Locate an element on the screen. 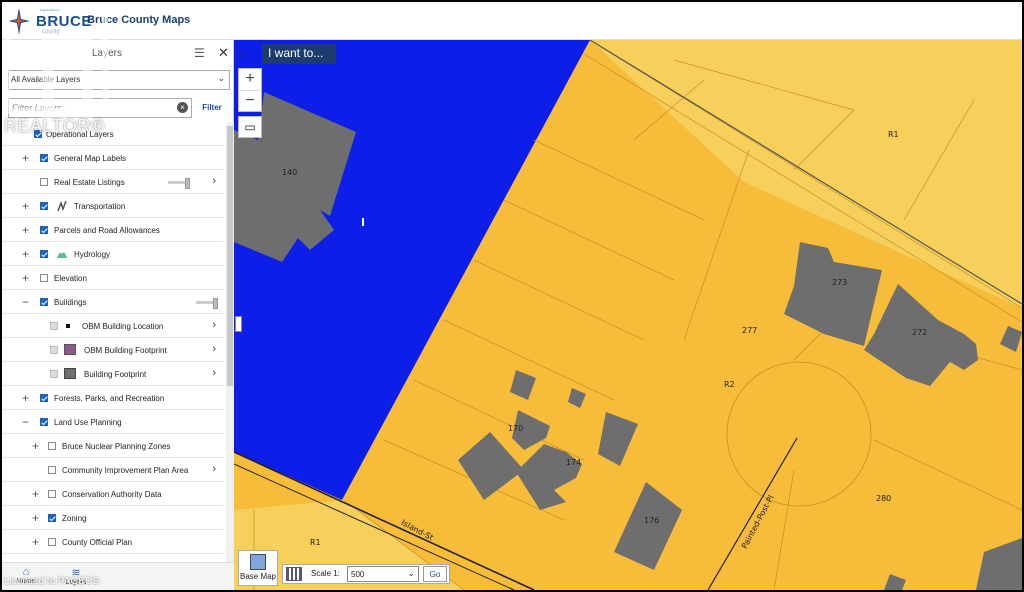 This screenshot has height=592, width=1024. layer-row: − Land Use Planning is located at coordinates (113, 422).